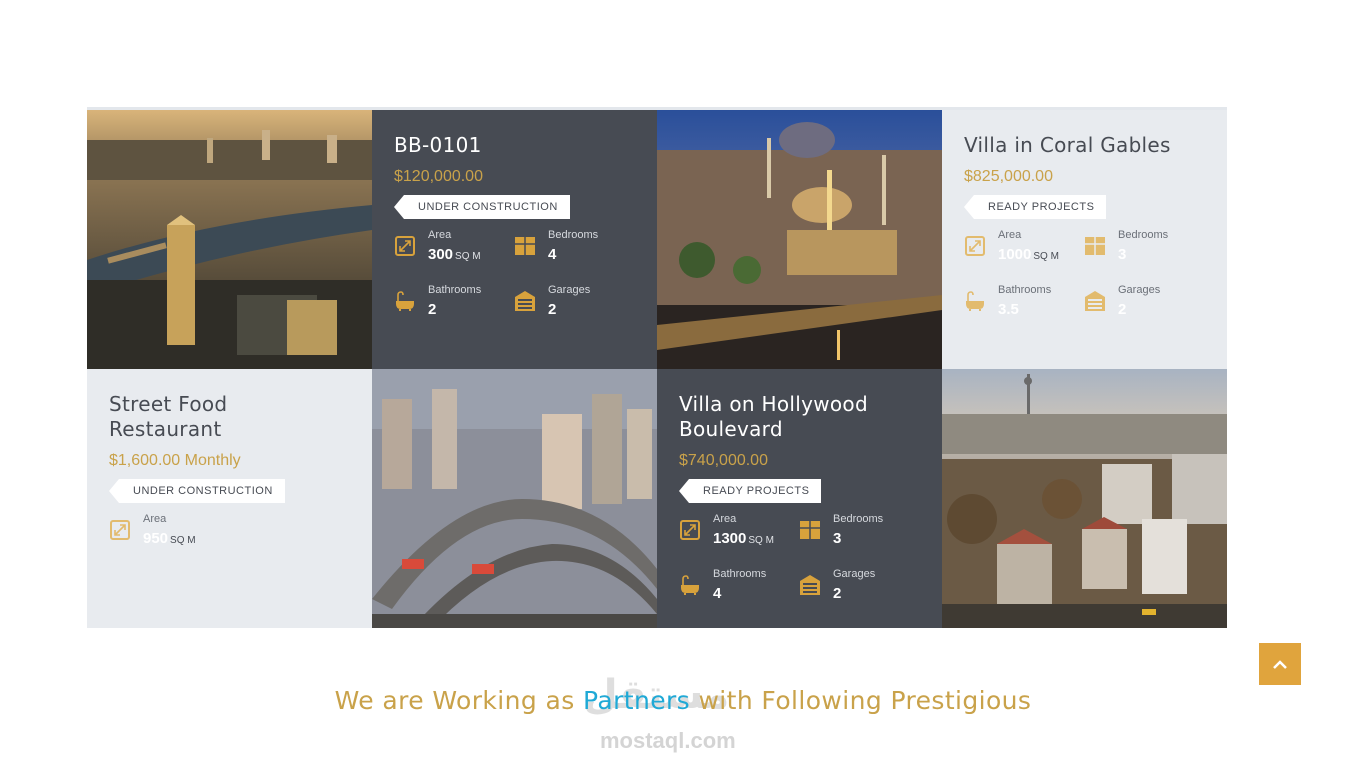  I want to click on spec-bathrooms: Bathrooms 2, so click(454, 301).